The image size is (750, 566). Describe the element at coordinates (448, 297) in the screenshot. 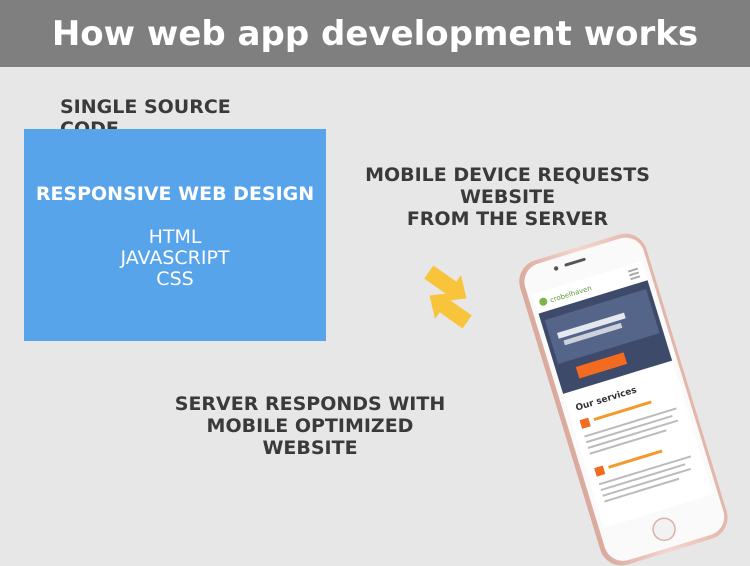

I see `exchange-arrows` at that location.